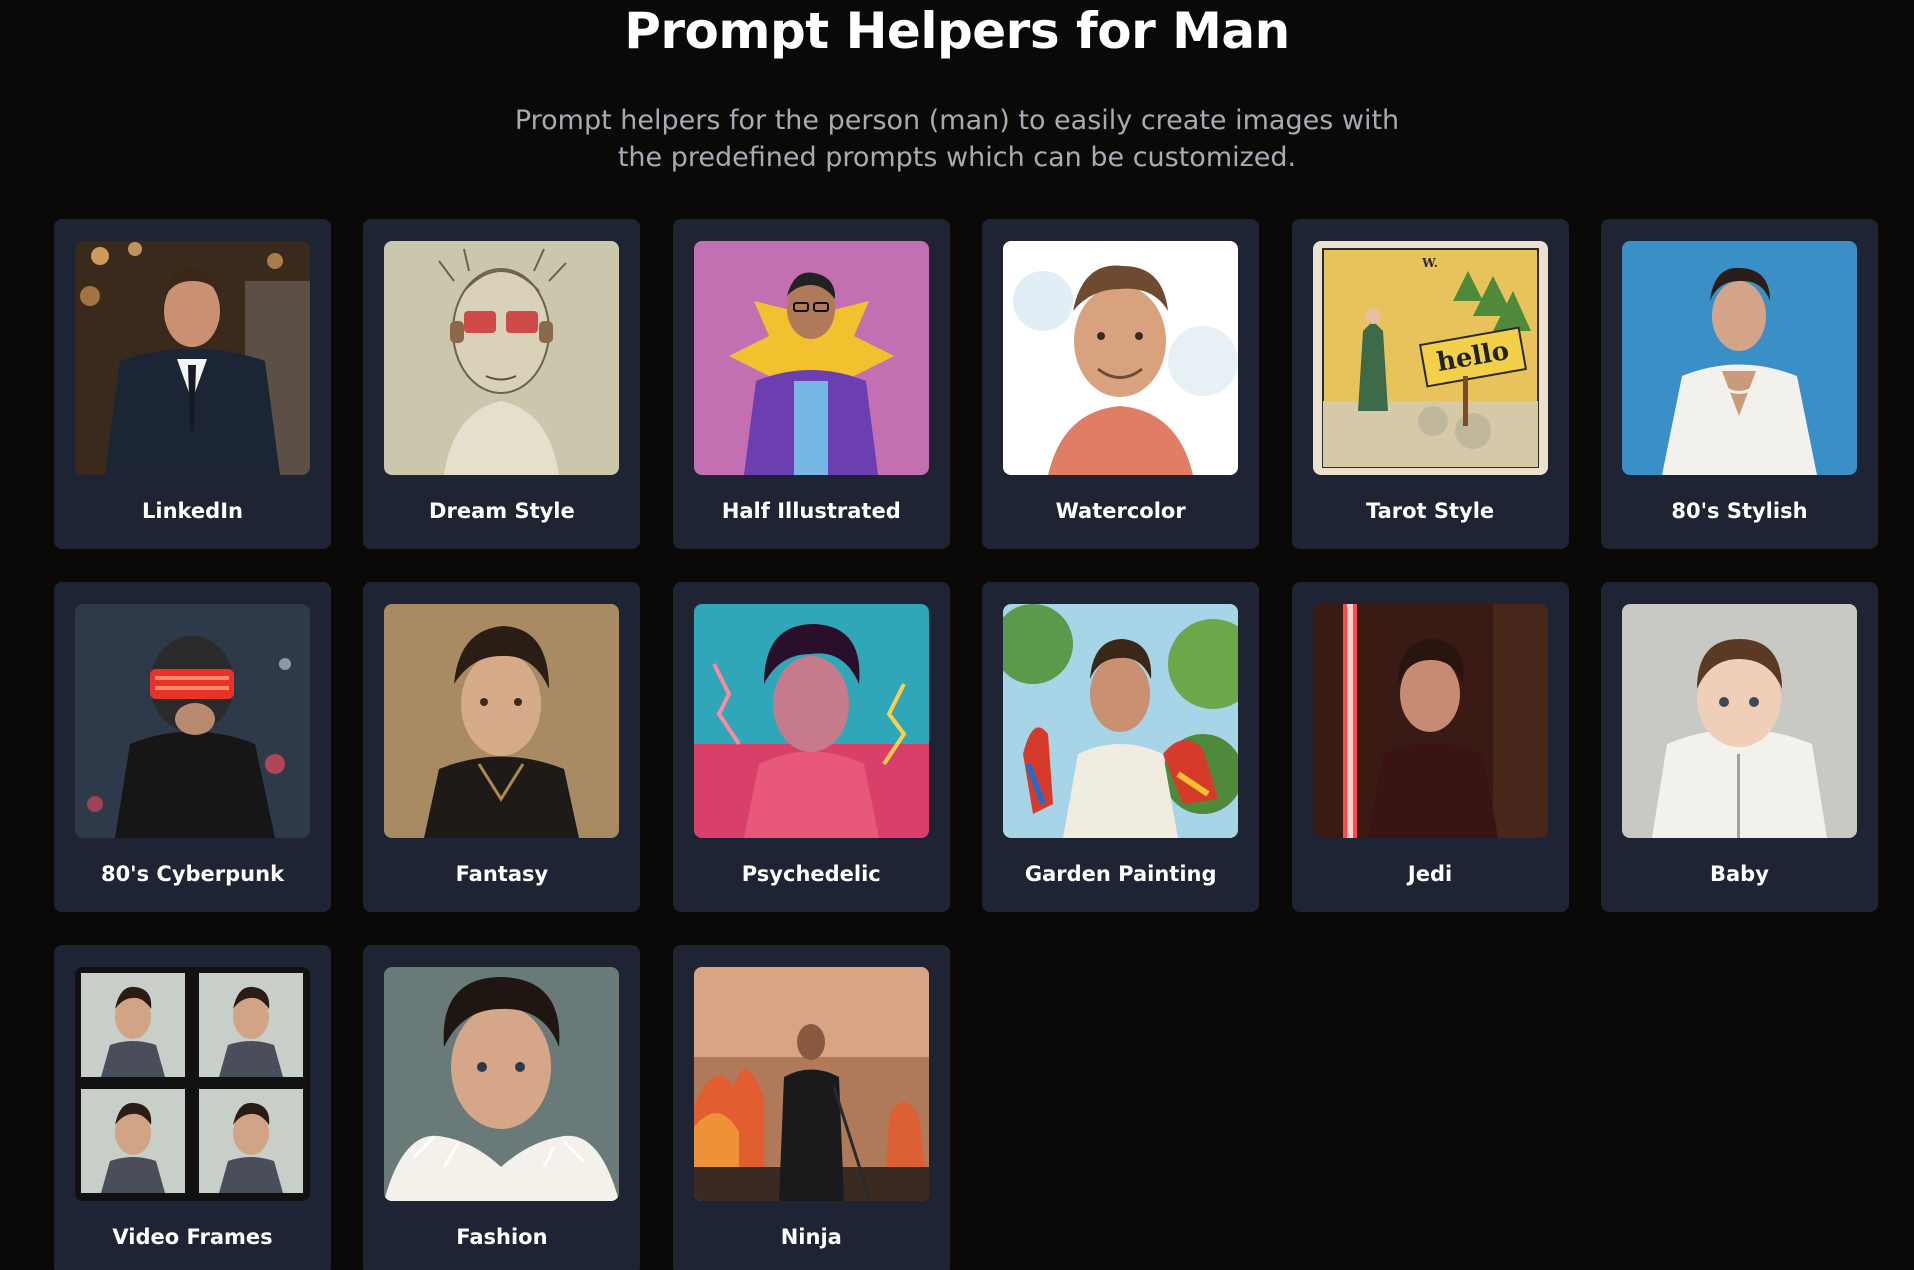 The height and width of the screenshot is (1270, 1914). I want to click on half-illustrated-preview-image, so click(811, 358).